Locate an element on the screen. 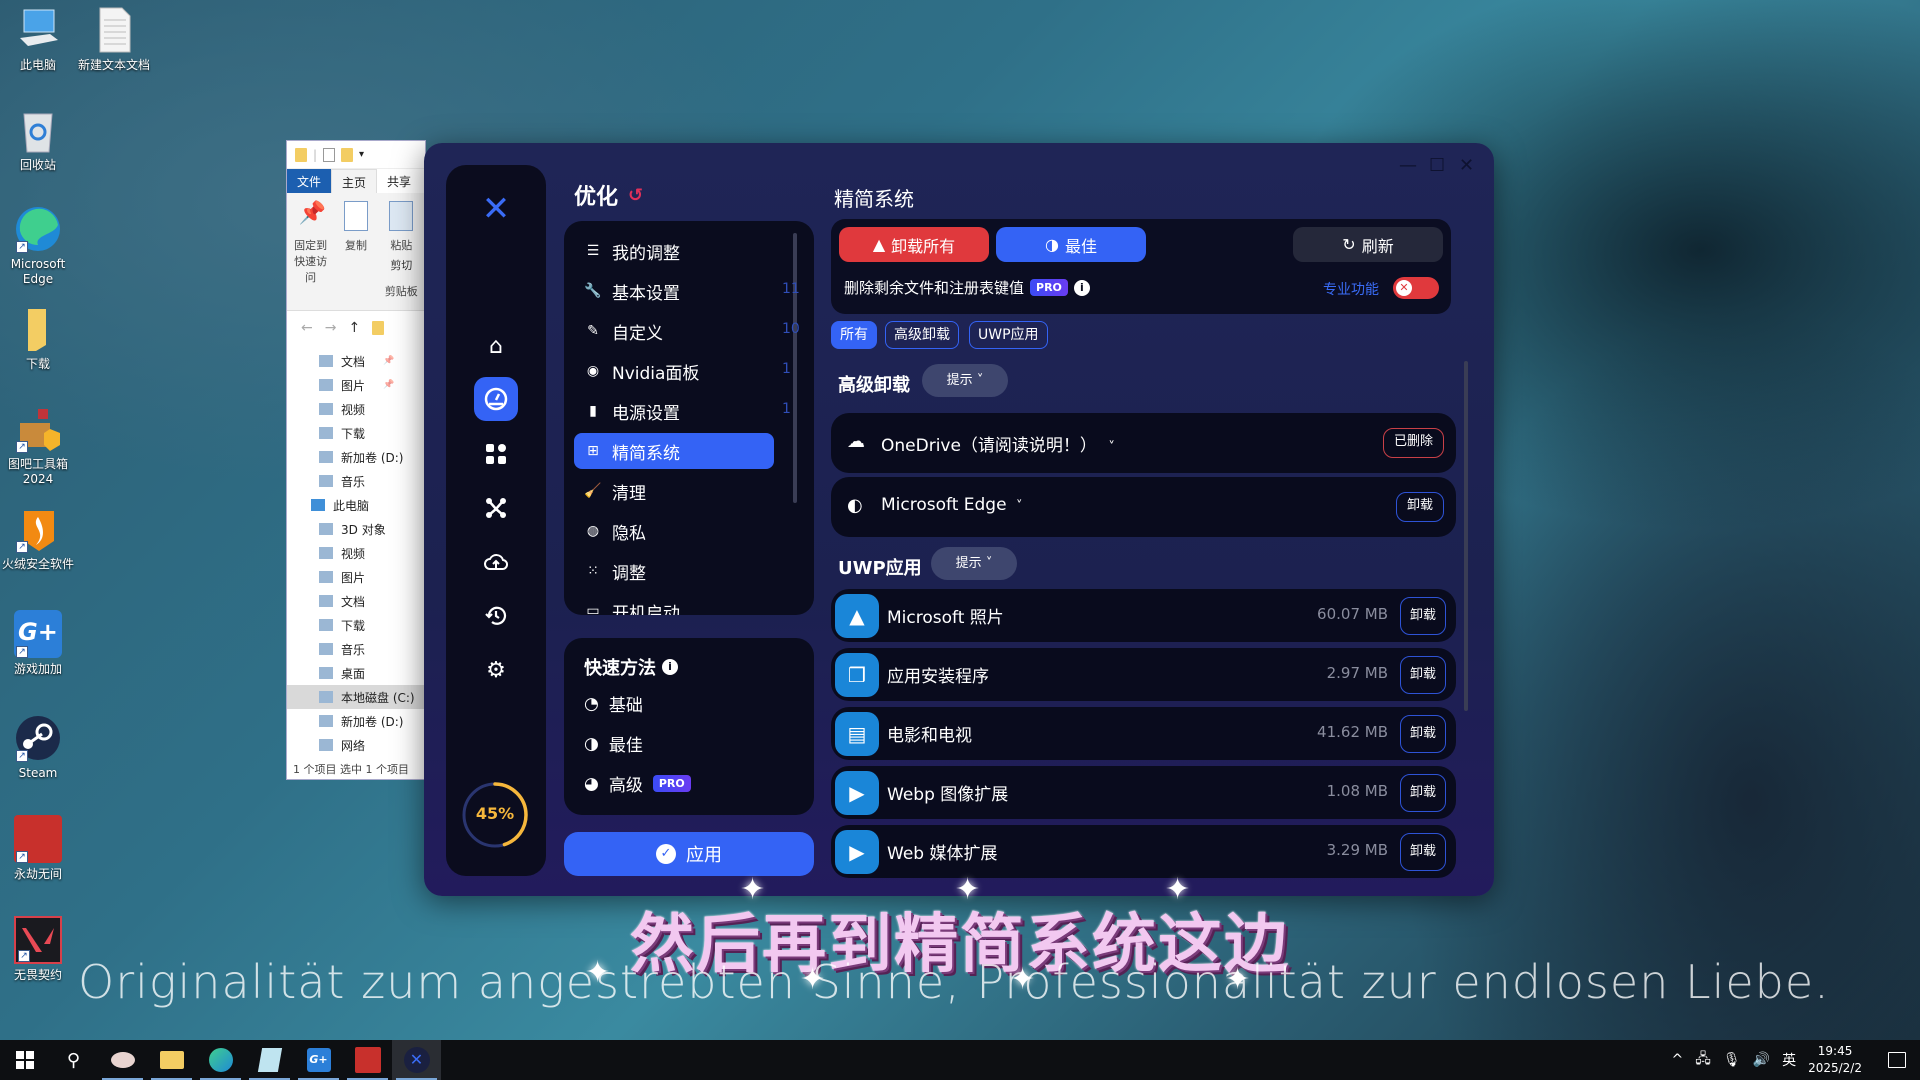 This screenshot has height=1080, width=1920. nav-tree-item: 图片 📌 is located at coordinates (356, 385).